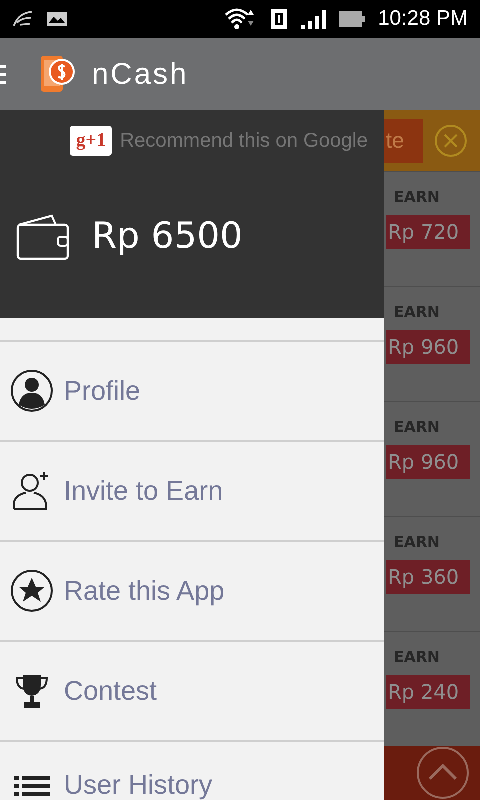 The image size is (480, 800). I want to click on image-icon, so click(57, 19).